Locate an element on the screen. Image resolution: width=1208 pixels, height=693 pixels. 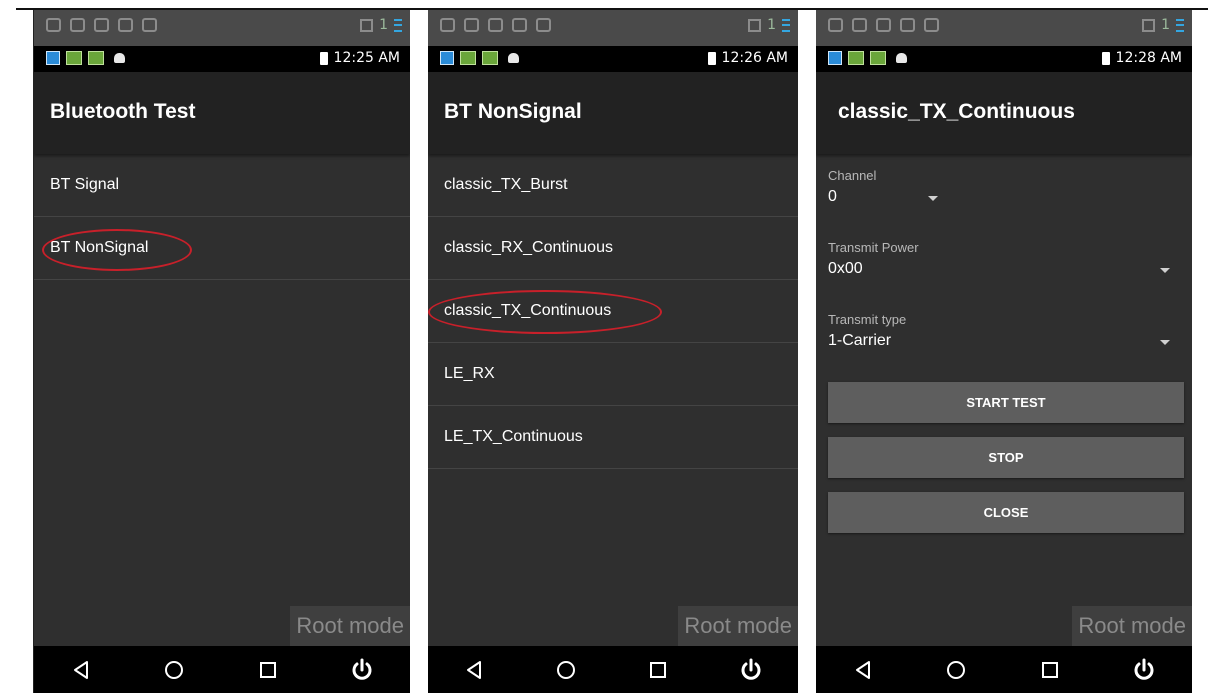
clock: 12:25 AM is located at coordinates (366, 58).